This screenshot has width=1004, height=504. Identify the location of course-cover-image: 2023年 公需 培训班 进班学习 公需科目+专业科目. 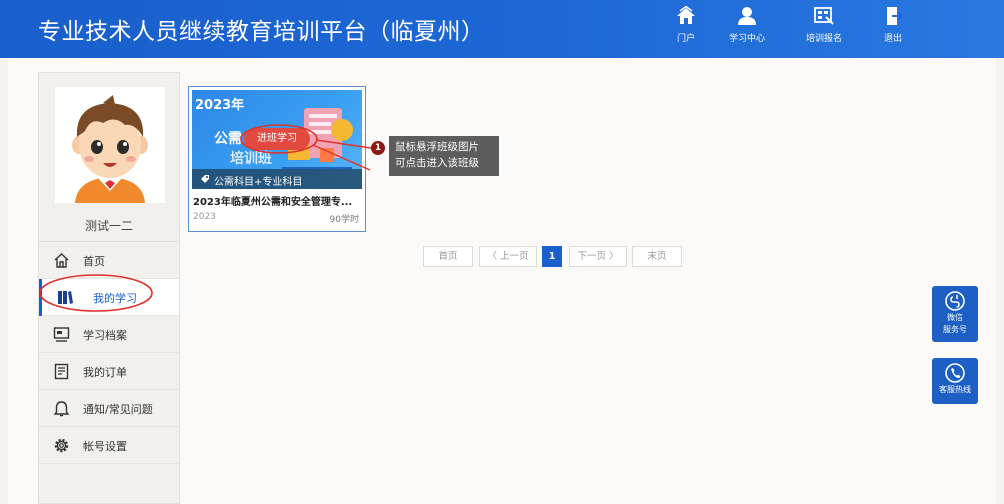
(277, 139).